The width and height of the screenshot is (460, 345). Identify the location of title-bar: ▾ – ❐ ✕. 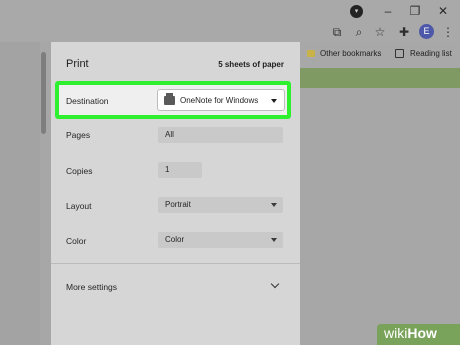
(230, 11).